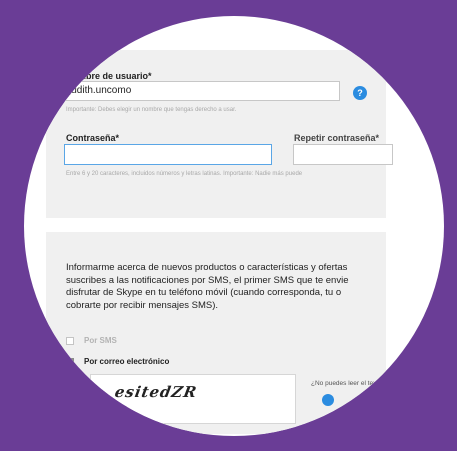 This screenshot has height=451, width=457. What do you see at coordinates (168, 154) in the screenshot?
I see `password-input` at bounding box center [168, 154].